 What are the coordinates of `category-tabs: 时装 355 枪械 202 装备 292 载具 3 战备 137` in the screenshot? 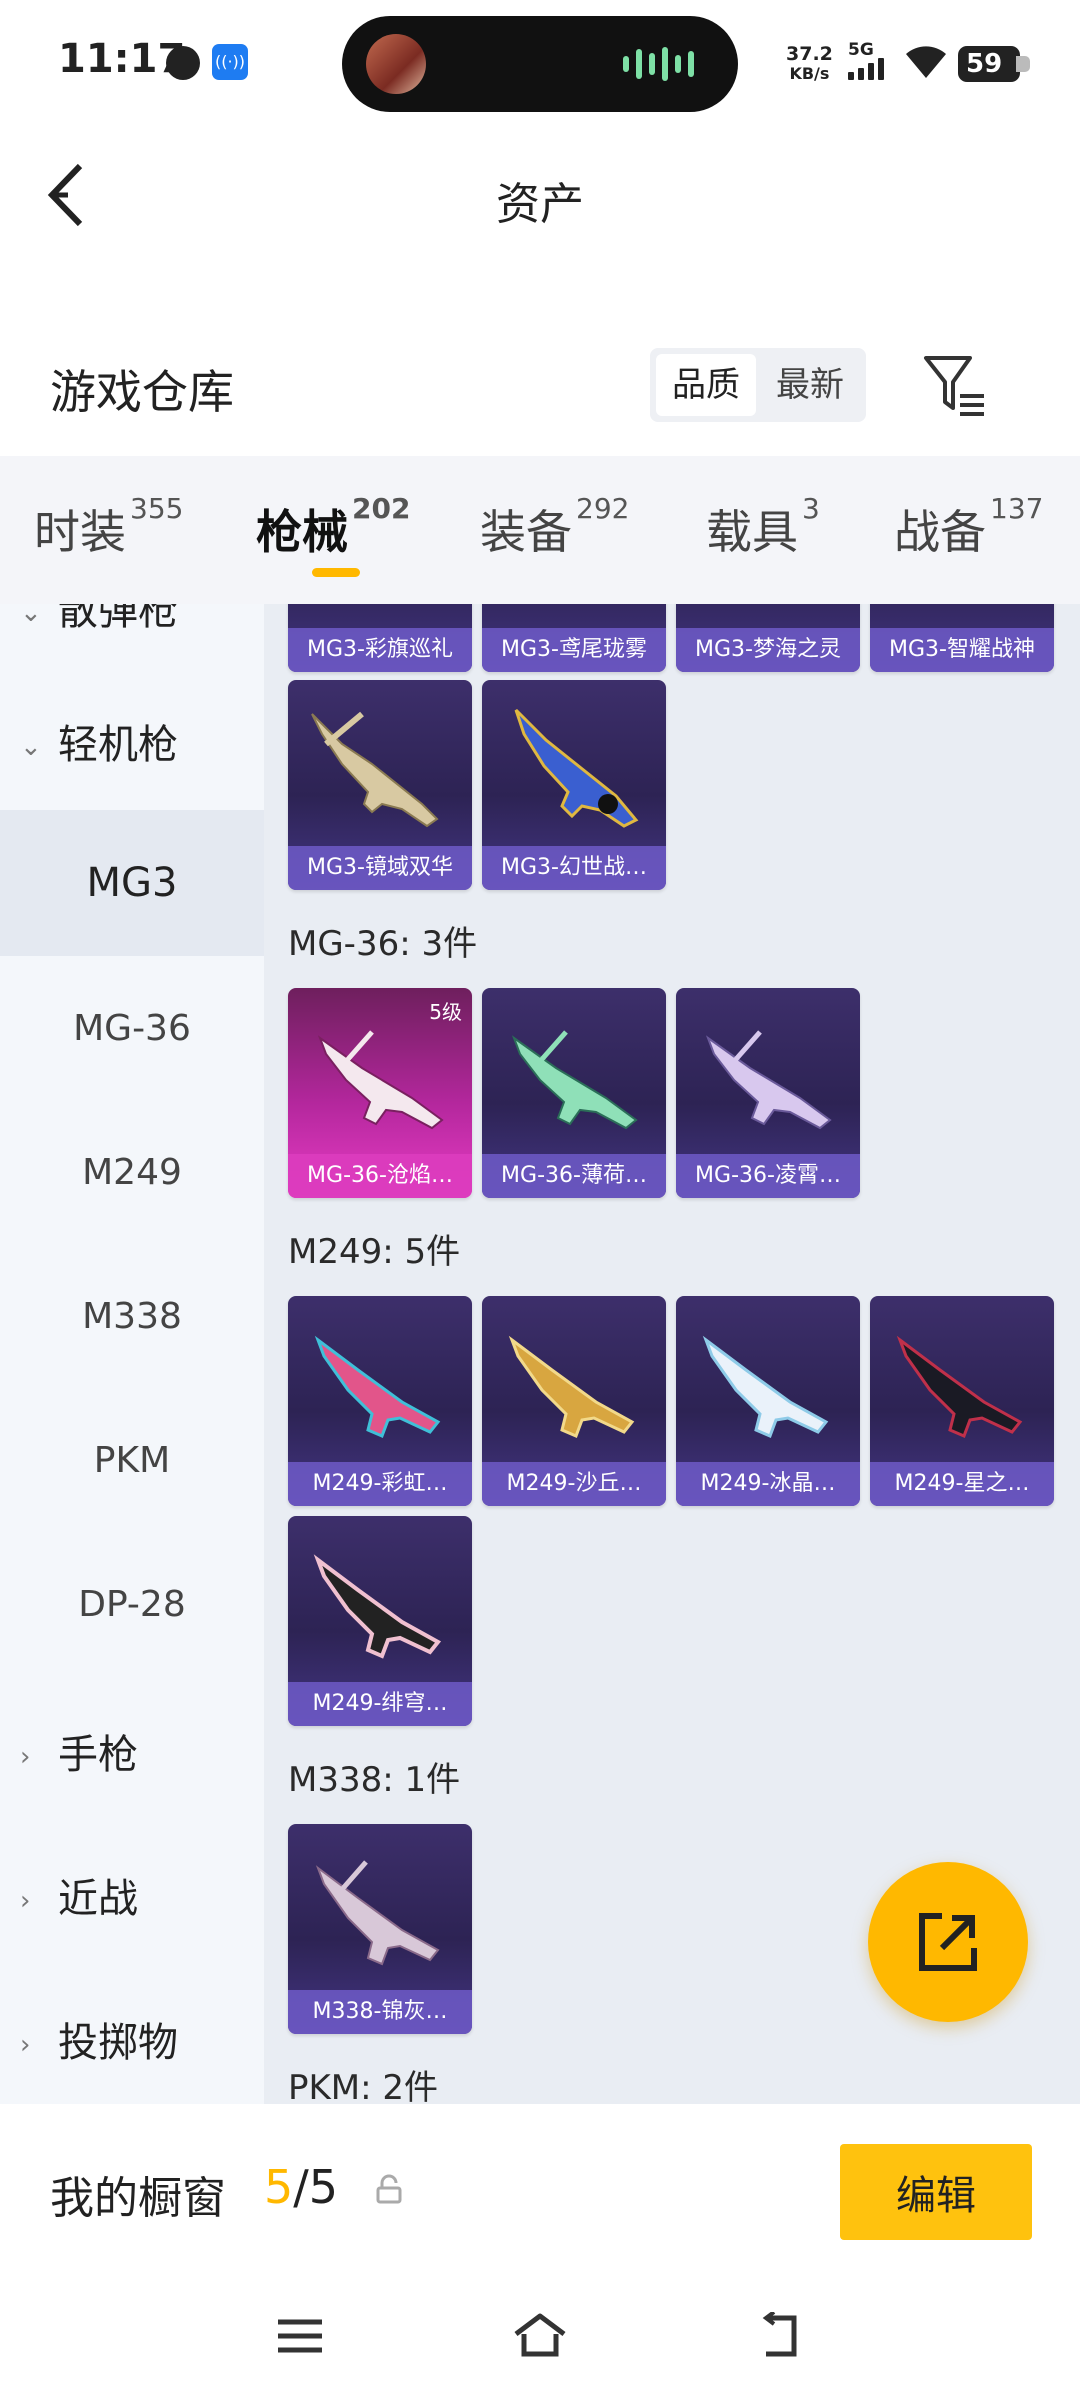 It's located at (540, 530).